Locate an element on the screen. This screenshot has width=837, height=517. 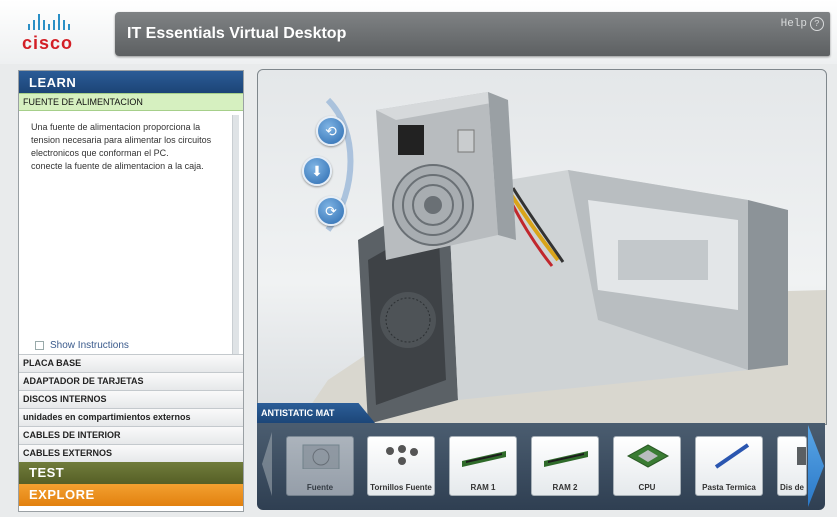
section-item-unidades: unidades en compartimientos externos is located at coordinates (131, 417).